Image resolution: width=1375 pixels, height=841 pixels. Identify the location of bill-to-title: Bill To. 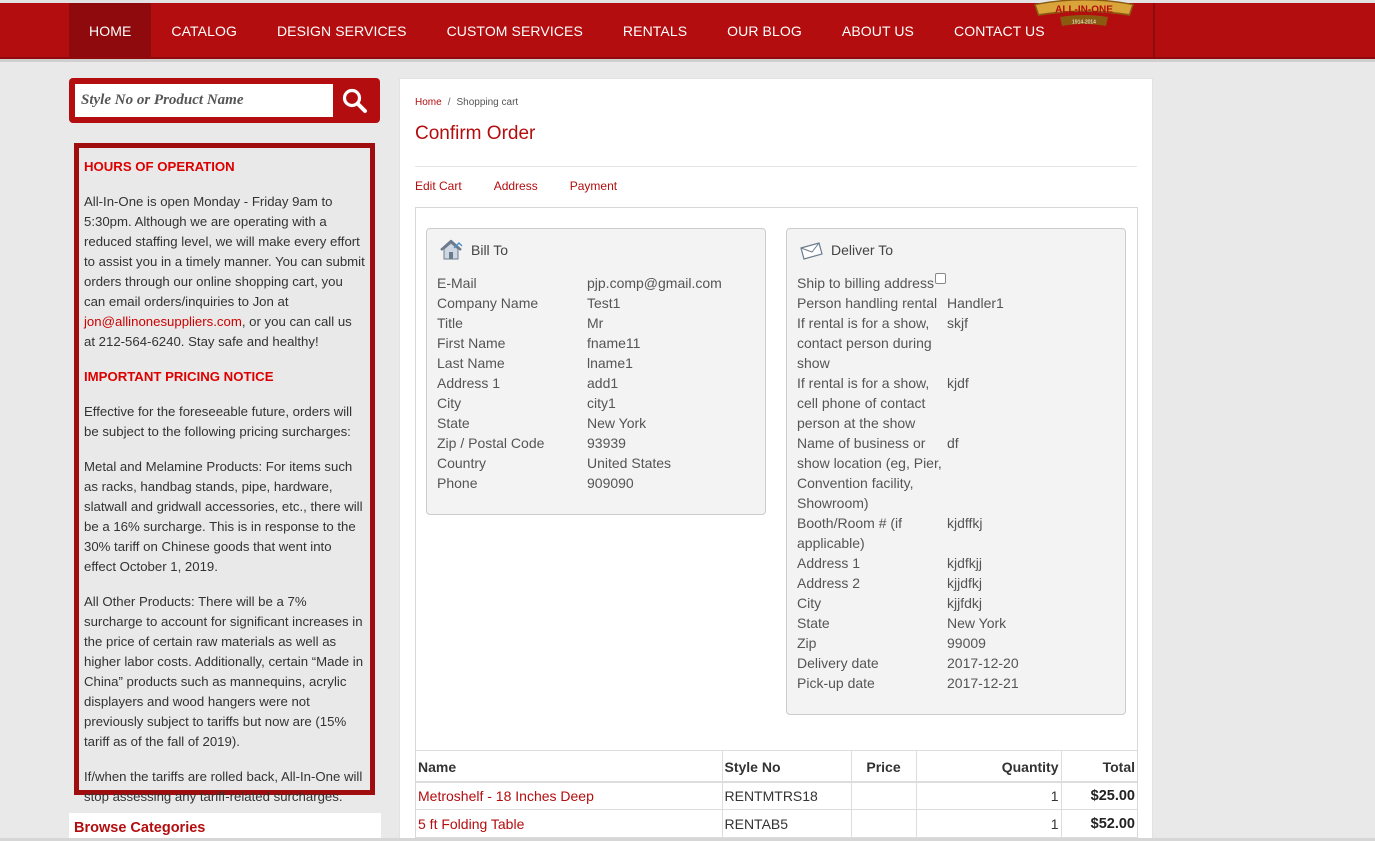
(490, 250).